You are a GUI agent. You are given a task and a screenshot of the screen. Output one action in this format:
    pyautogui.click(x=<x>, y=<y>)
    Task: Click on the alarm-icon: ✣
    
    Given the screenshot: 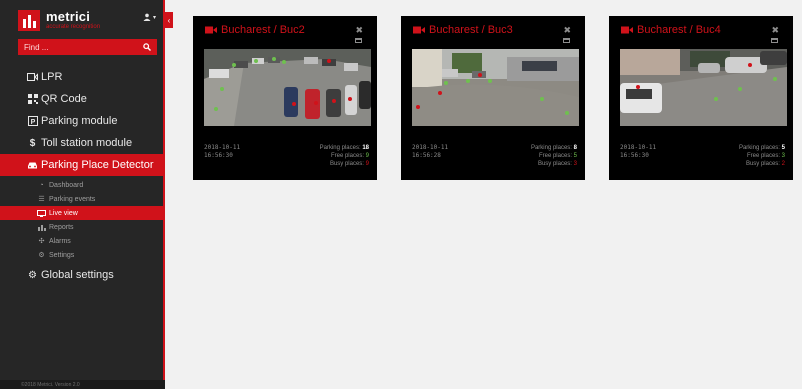 What is the action you would take?
    pyautogui.click(x=41, y=241)
    